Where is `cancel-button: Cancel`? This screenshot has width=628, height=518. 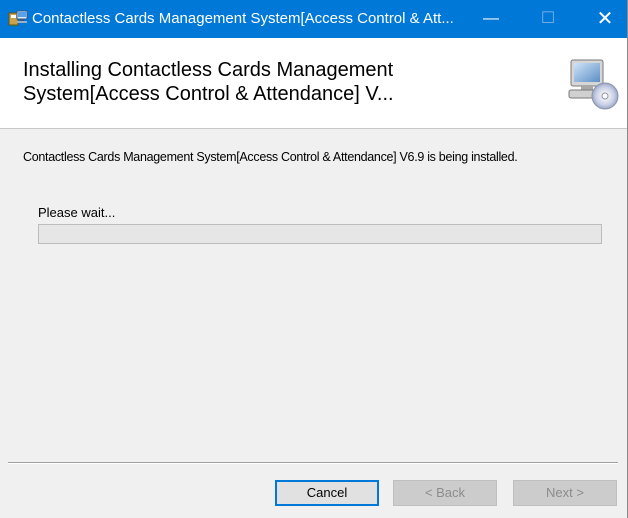
cancel-button: Cancel is located at coordinates (327, 493).